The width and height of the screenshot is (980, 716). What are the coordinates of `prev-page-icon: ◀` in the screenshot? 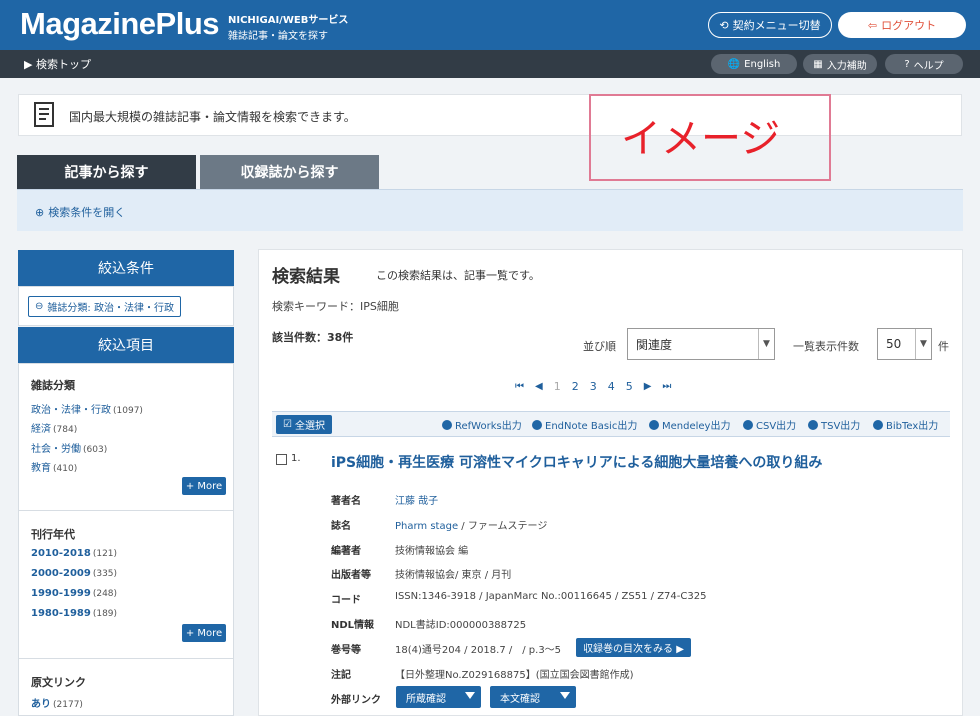 It's located at (539, 386).